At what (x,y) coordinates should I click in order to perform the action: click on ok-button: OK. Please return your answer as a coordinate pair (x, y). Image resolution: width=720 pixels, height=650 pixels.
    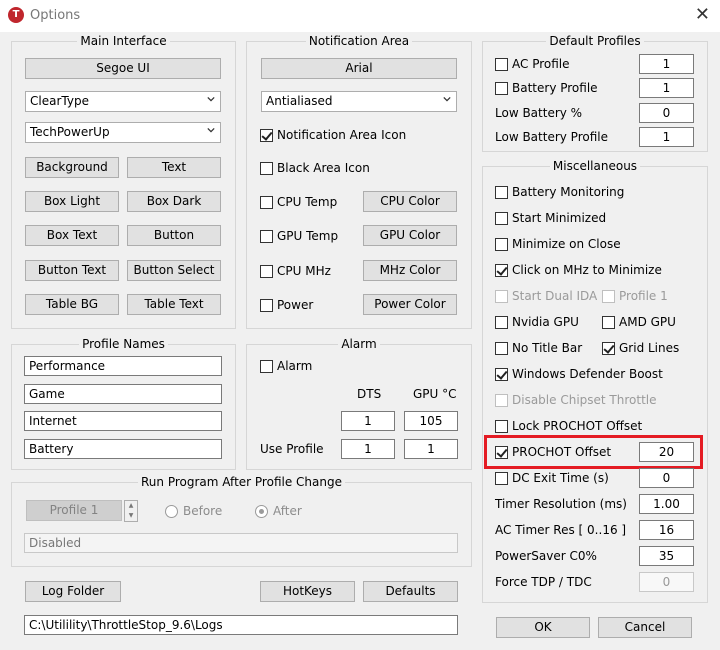
    Looking at the image, I should click on (543, 627).